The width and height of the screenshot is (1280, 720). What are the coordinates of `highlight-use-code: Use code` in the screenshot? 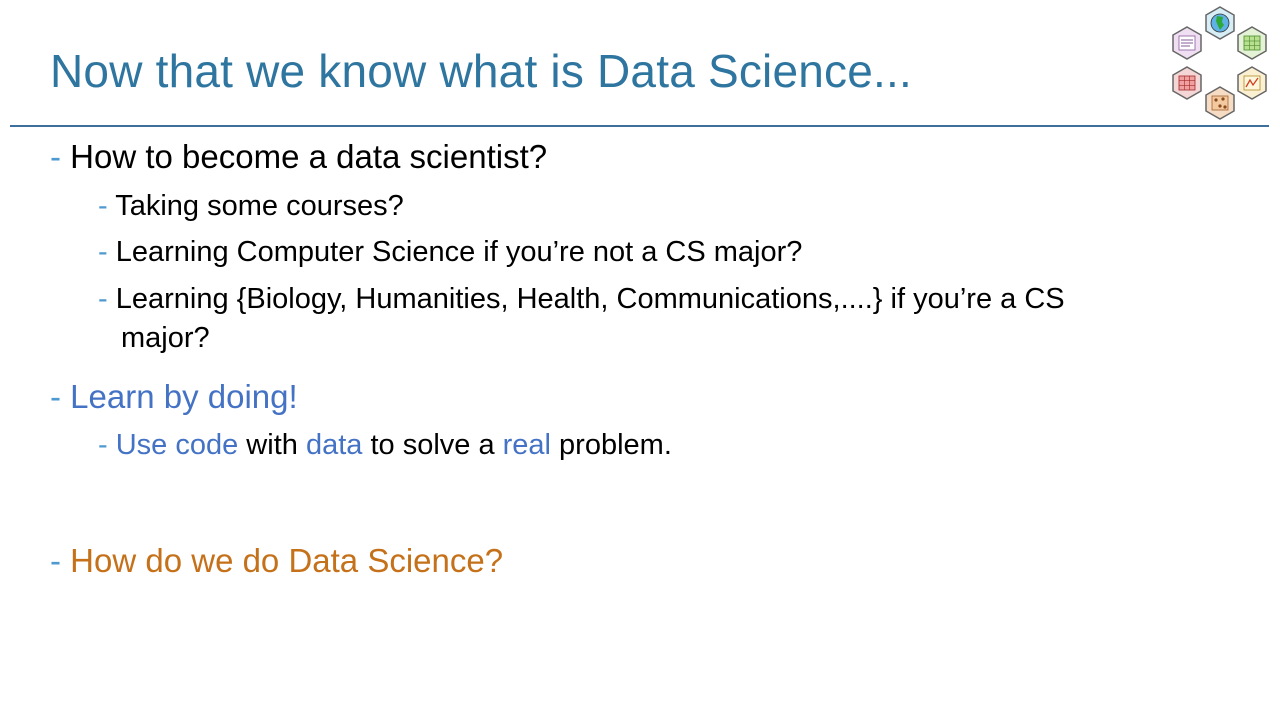 It's located at (177, 445).